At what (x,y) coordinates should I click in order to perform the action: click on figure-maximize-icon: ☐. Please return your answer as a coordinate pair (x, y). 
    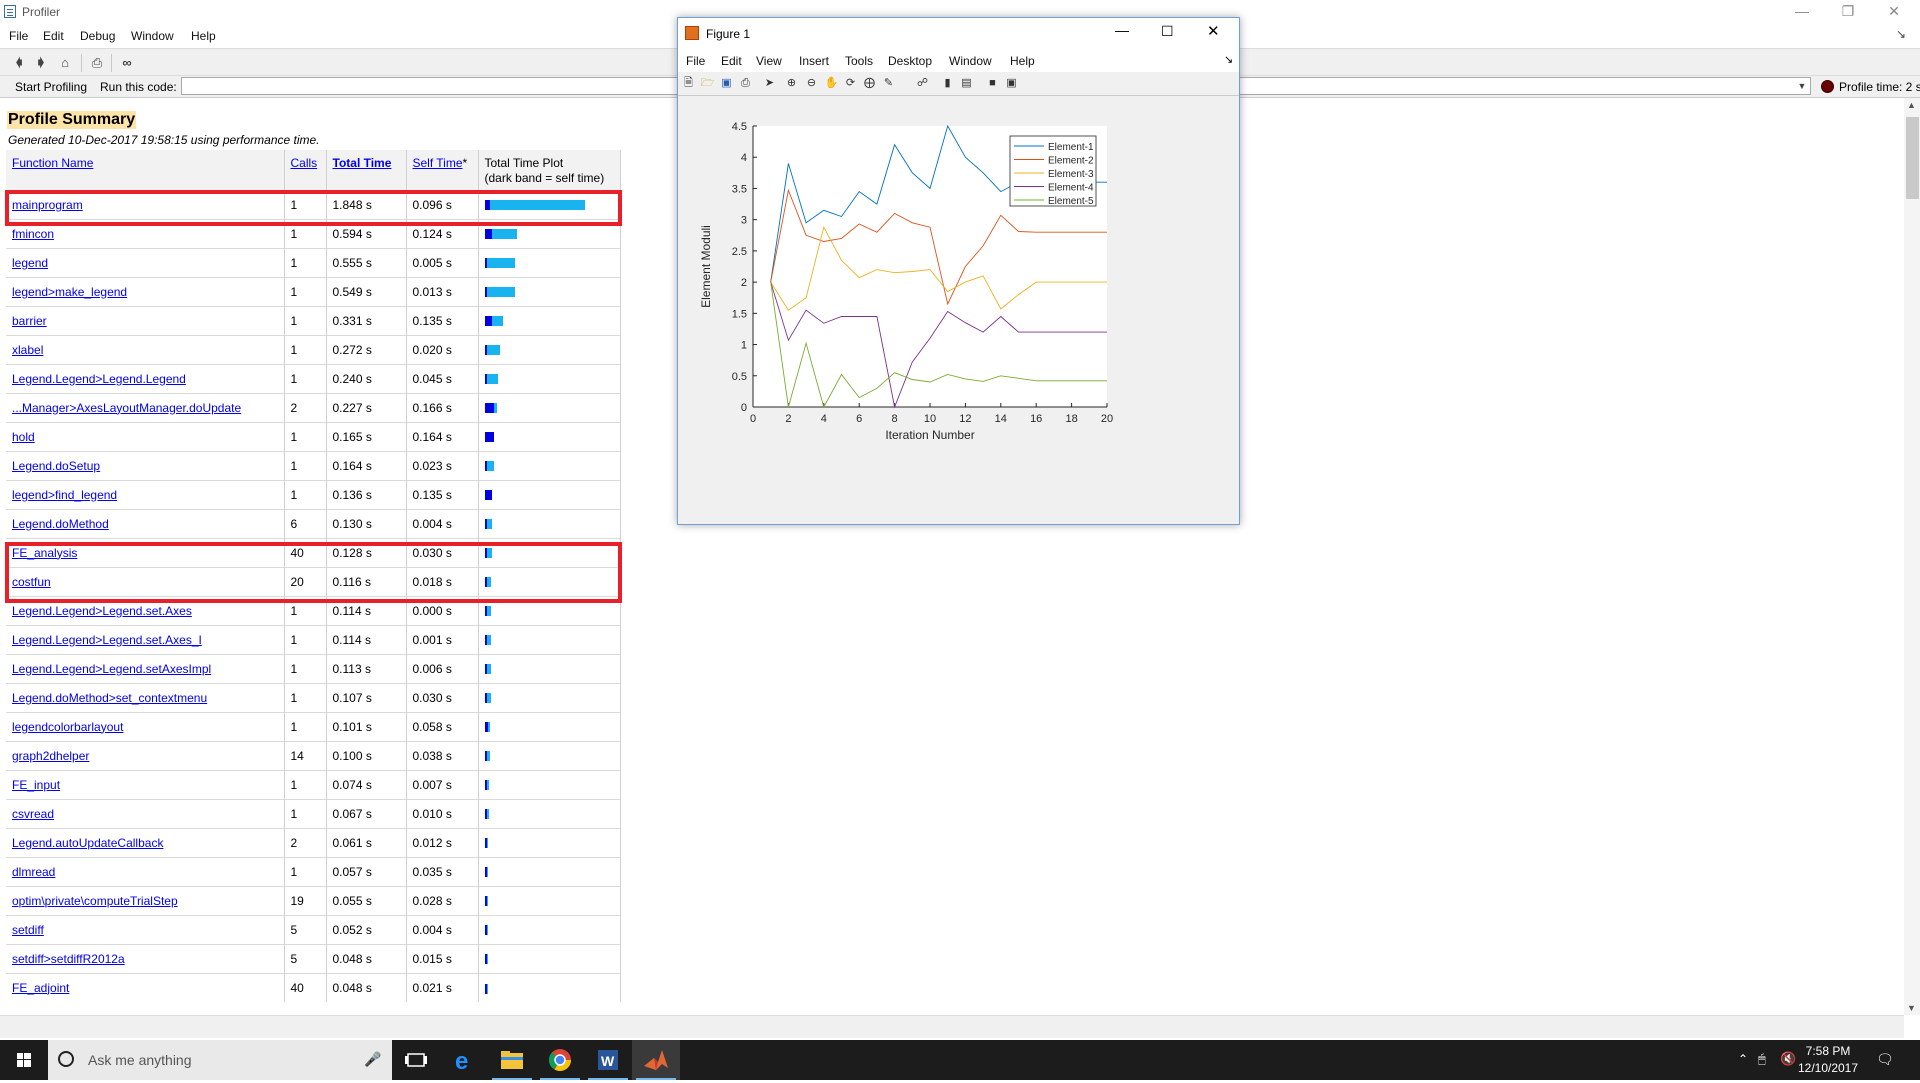
    Looking at the image, I should click on (1167, 31).